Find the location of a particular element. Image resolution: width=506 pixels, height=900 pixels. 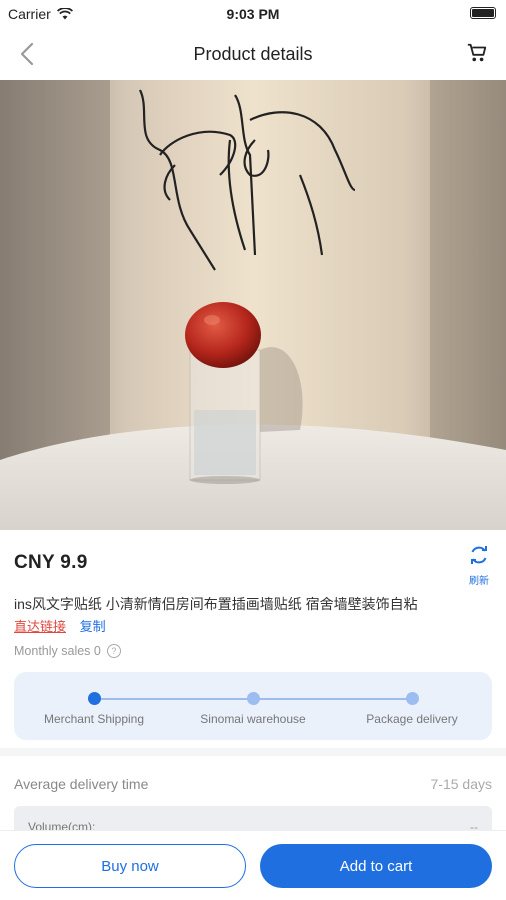

back-arrow-icon is located at coordinates (28, 54).